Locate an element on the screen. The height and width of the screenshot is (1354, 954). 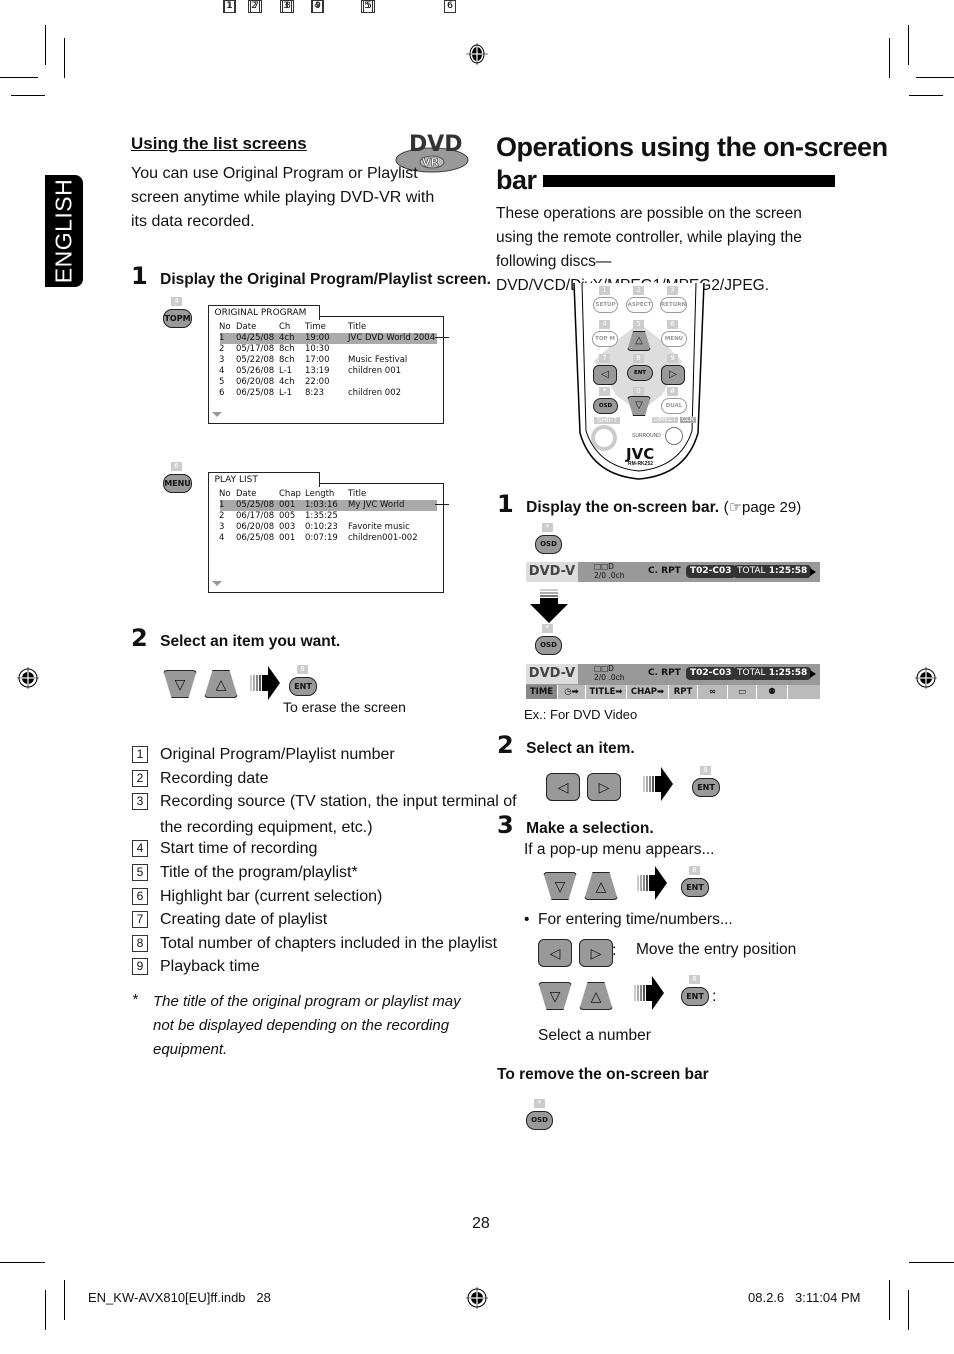
page-number: 28 is located at coordinates (481, 1223).